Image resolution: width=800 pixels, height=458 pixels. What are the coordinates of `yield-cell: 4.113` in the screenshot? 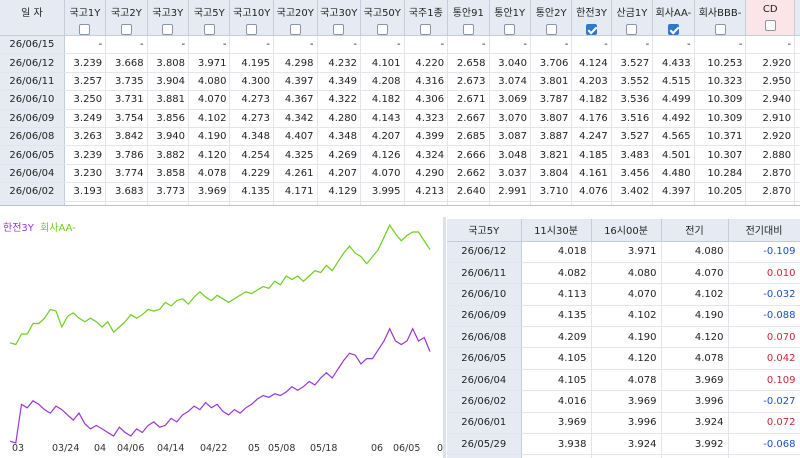 It's located at (556, 294).